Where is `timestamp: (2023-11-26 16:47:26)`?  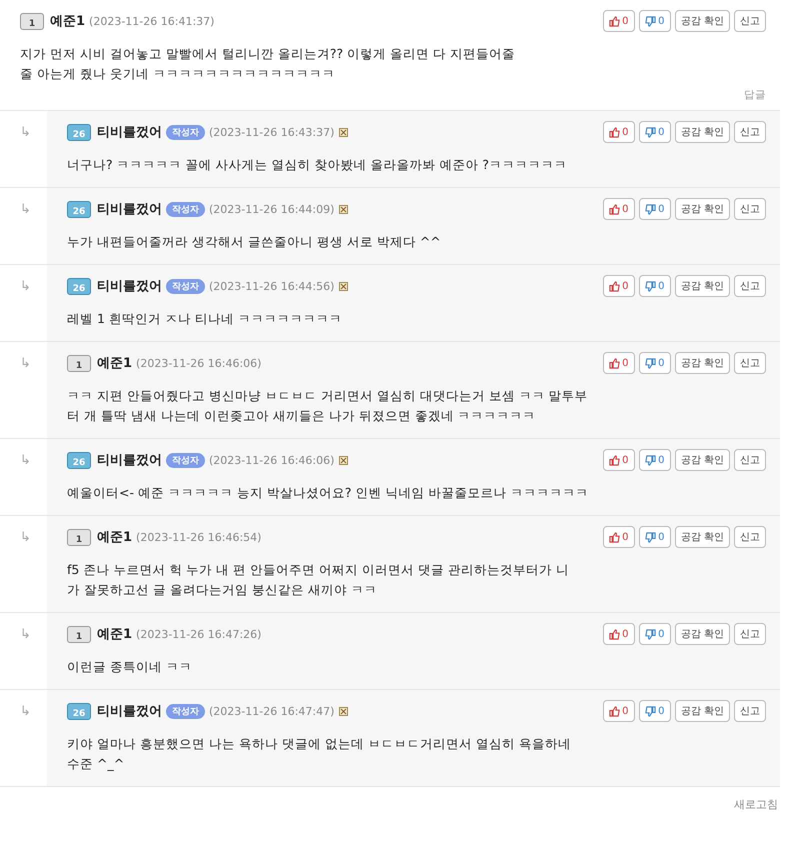 timestamp: (2023-11-26 16:47:26) is located at coordinates (199, 634).